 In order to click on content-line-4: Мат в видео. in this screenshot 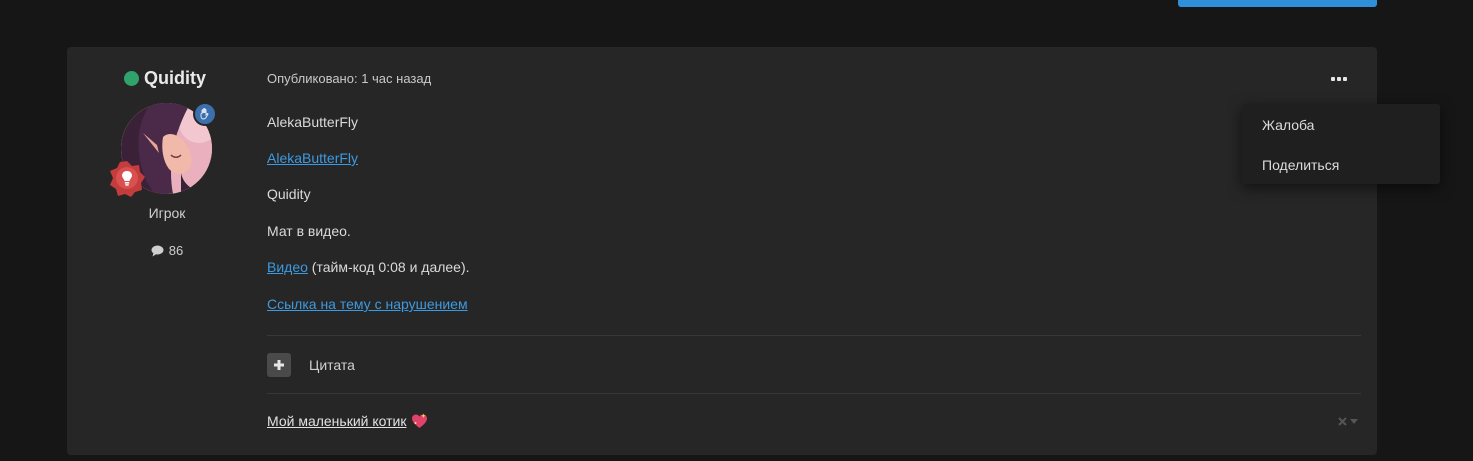, I will do `click(309, 231)`.